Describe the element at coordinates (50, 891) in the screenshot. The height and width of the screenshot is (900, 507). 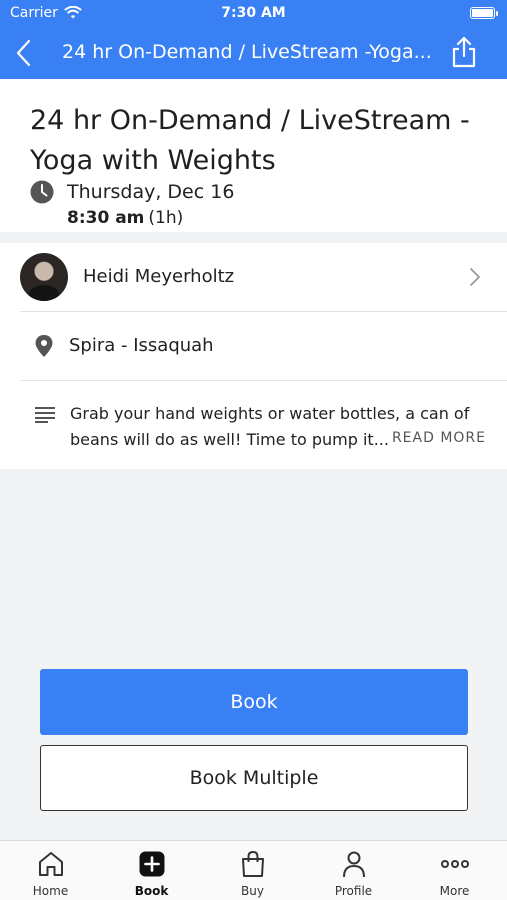
I see `tab-home-label: Home` at that location.